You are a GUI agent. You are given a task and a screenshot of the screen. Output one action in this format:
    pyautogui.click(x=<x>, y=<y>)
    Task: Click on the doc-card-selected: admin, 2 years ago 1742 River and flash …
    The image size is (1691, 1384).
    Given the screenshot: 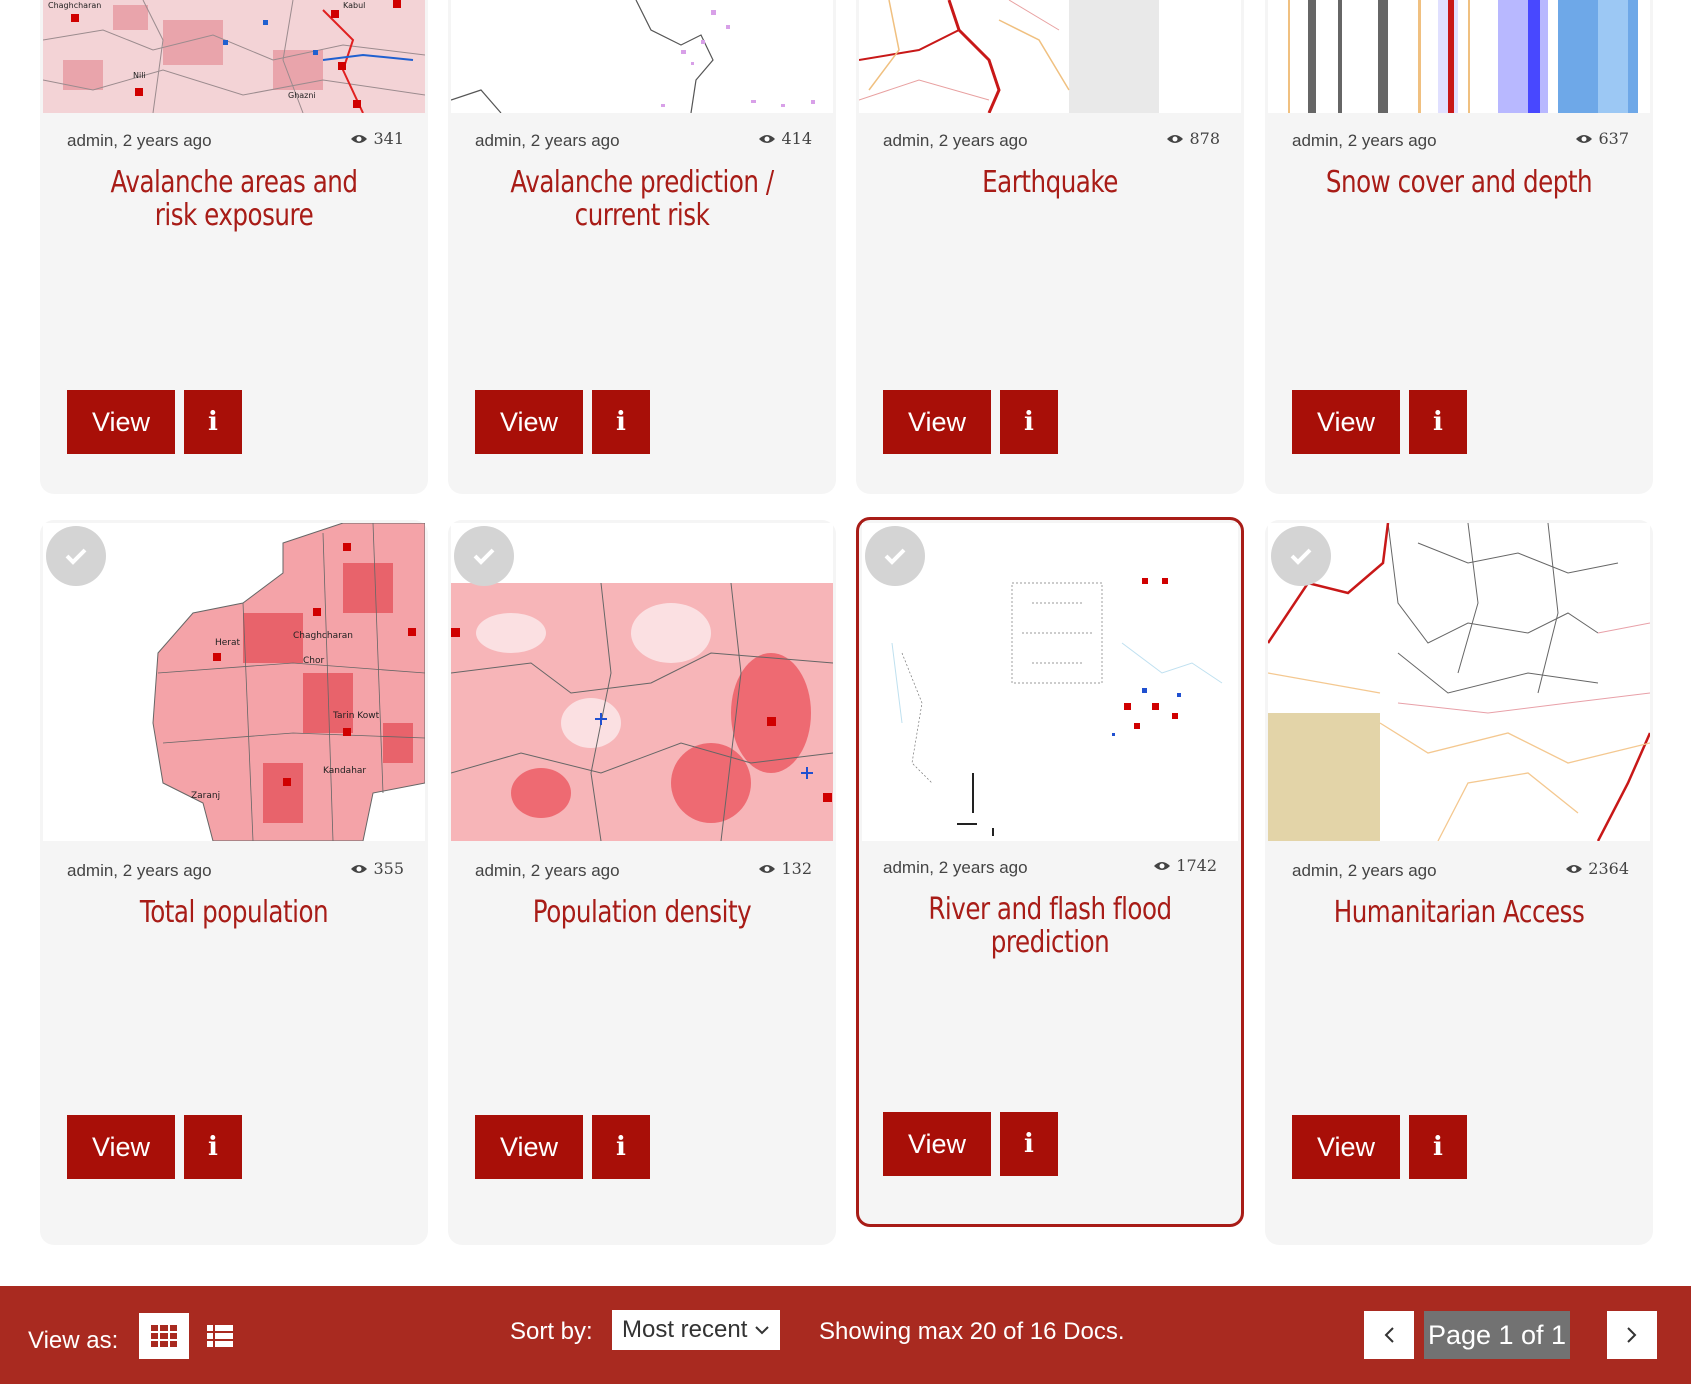 What is the action you would take?
    pyautogui.click(x=1050, y=872)
    